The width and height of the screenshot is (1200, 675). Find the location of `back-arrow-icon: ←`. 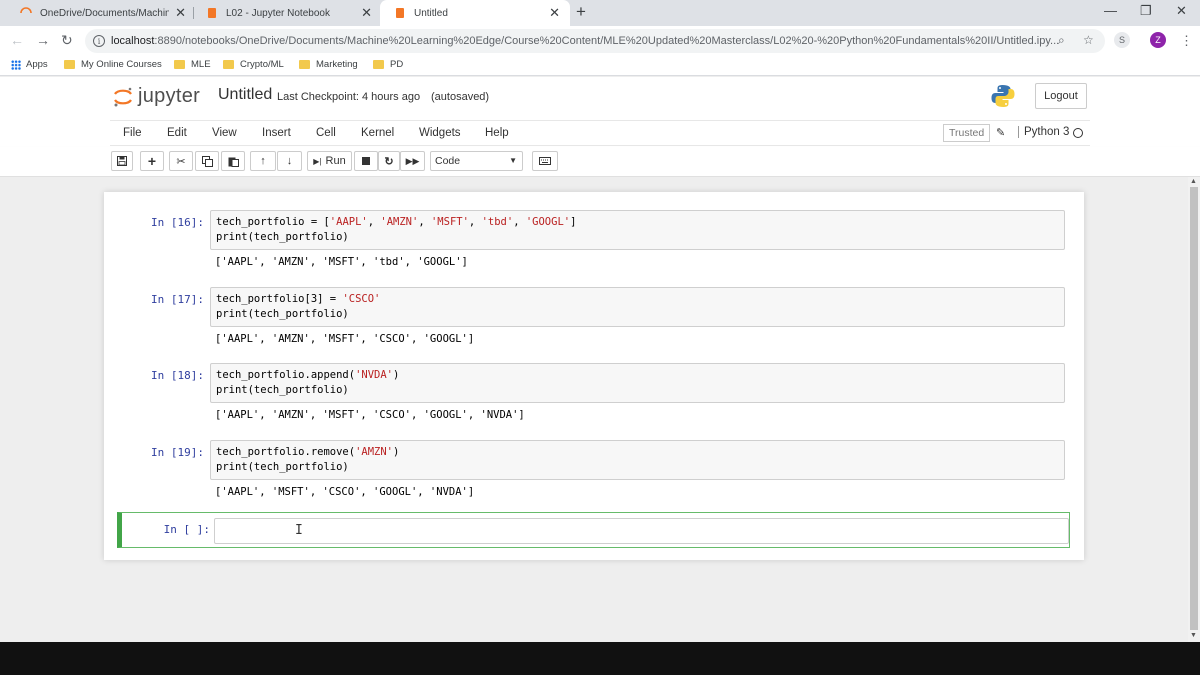

back-arrow-icon: ← is located at coordinates (17, 40).